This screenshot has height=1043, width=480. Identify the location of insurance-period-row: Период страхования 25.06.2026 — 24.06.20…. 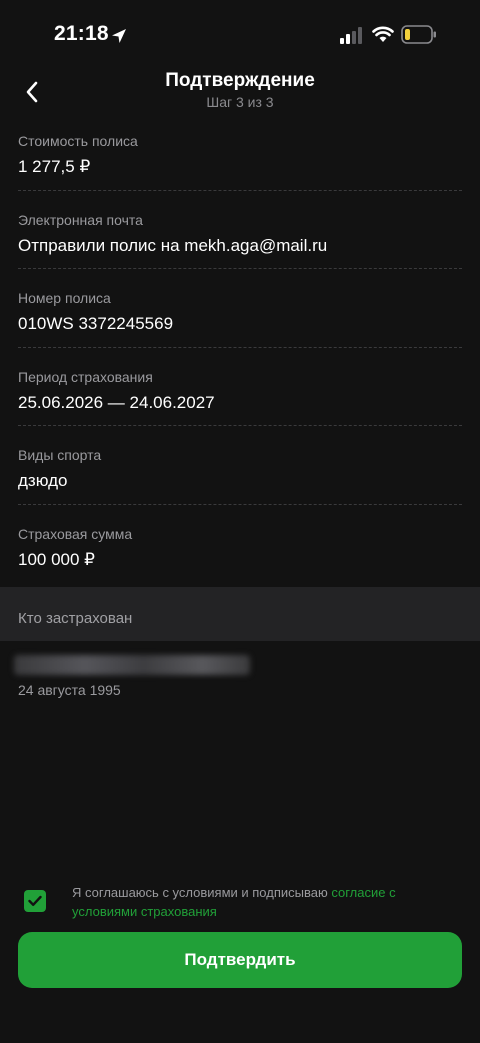
(240, 397).